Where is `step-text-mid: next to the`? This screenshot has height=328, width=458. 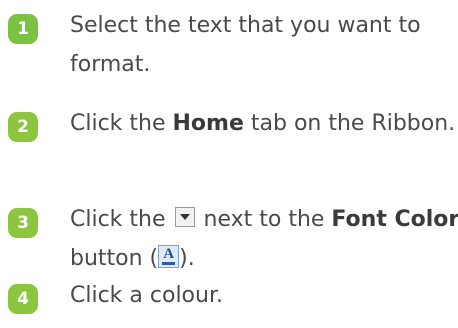 step-text-mid: next to the is located at coordinates (264, 219).